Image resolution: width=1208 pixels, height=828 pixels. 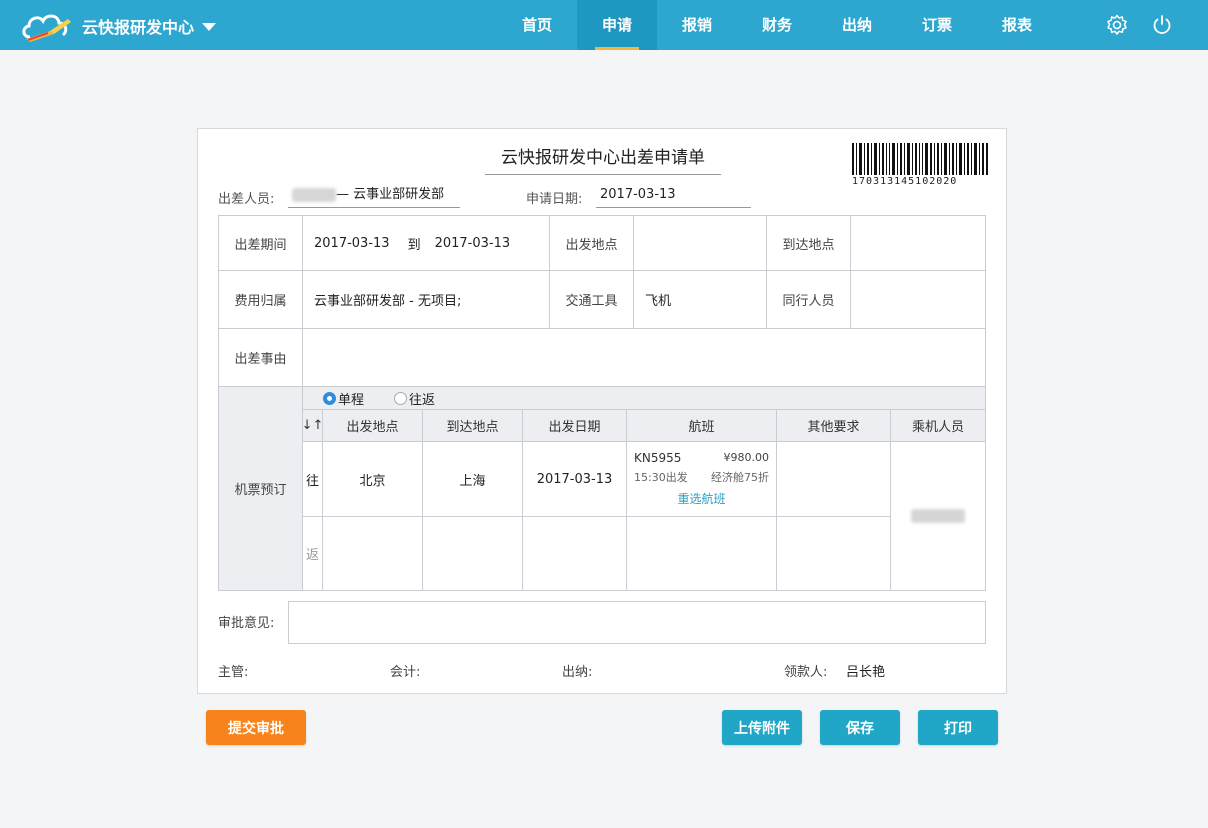 I want to click on outbound-flight-cell: KN5955 ¥980.00 15:30出发 经济舱75折 重选航班, so click(x=701, y=479).